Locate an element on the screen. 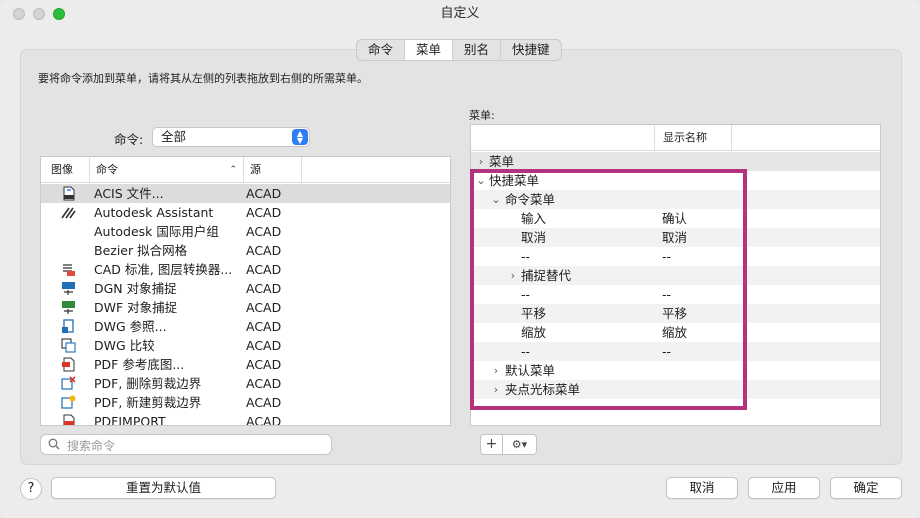 This screenshot has height=518, width=920. list-item: PDFIMPORT ACAD is located at coordinates (245, 419).